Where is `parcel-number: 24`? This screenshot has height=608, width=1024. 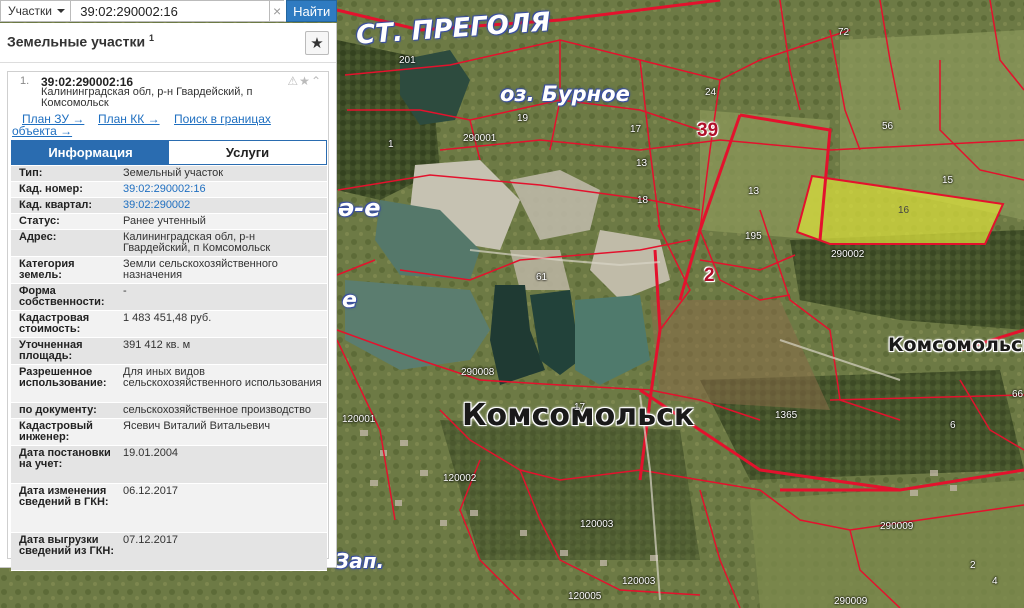
parcel-number: 24 is located at coordinates (710, 92).